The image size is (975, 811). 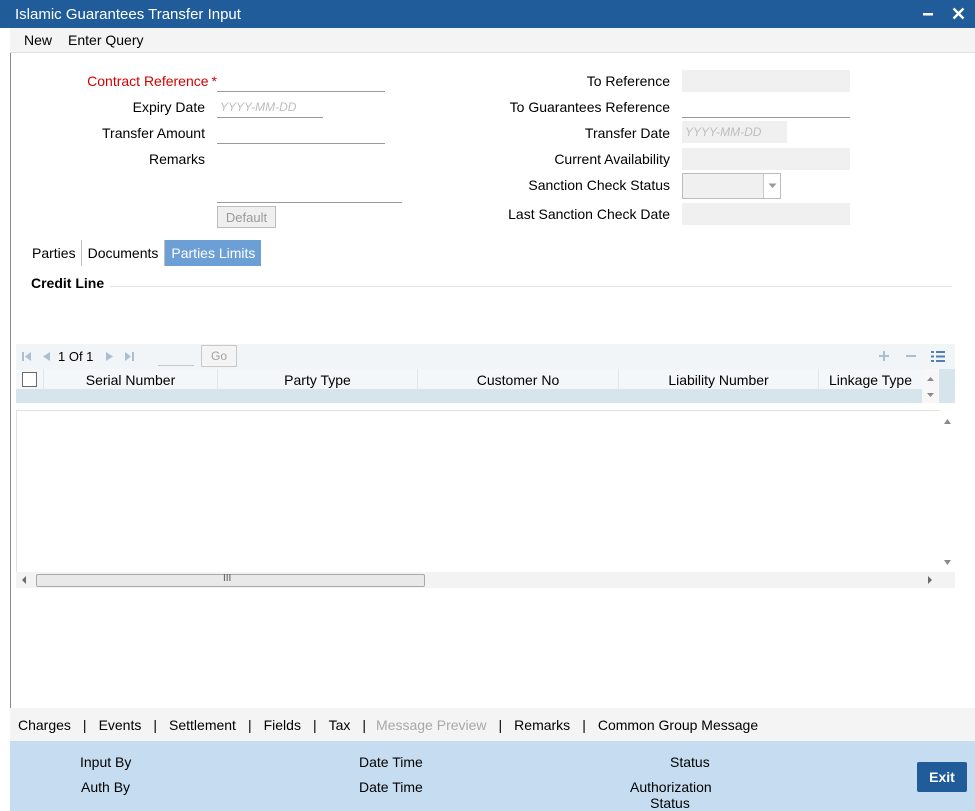 What do you see at coordinates (911, 356) in the screenshot?
I see `delete-row-icon` at bounding box center [911, 356].